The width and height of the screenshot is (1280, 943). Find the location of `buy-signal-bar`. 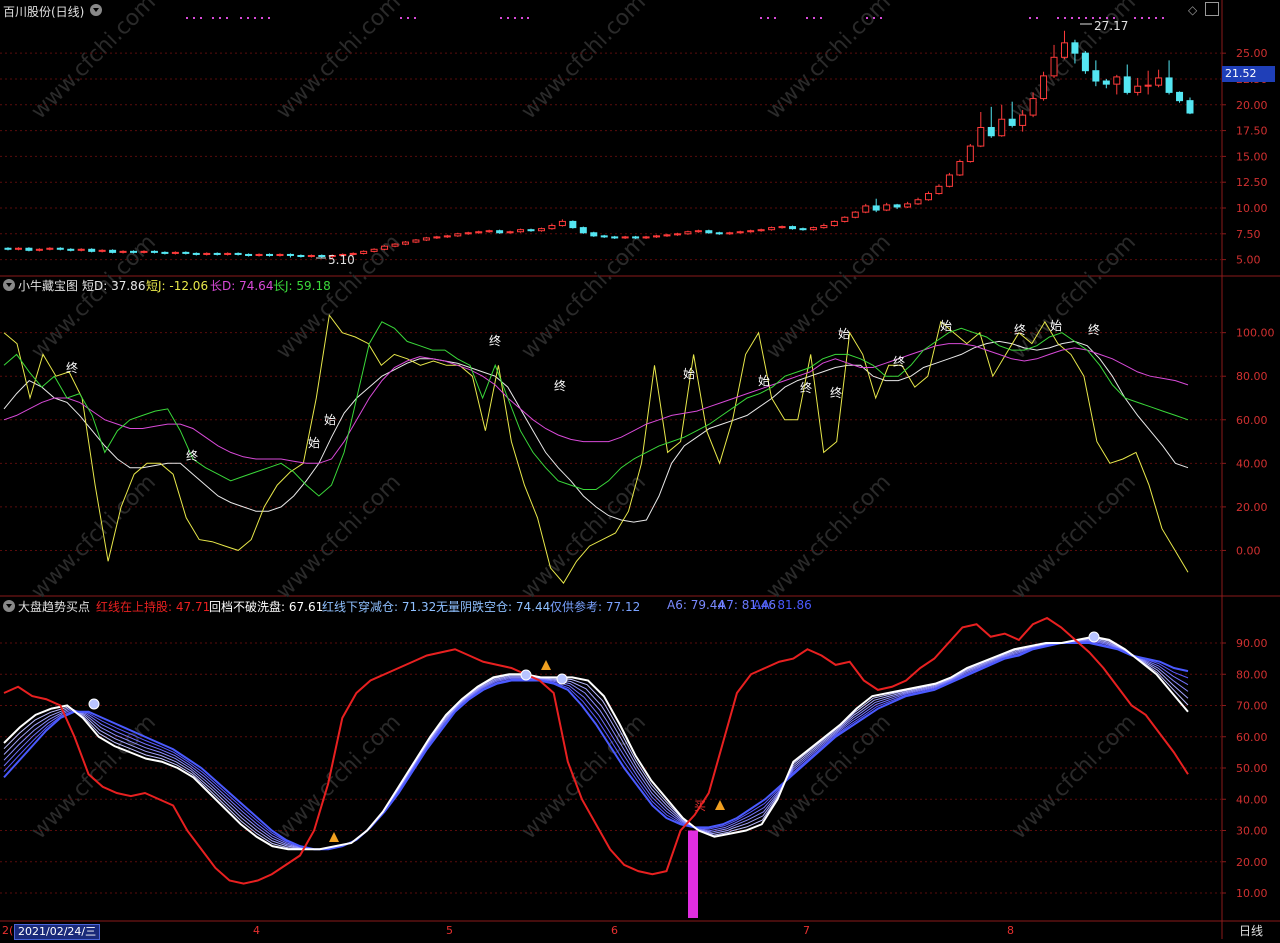

buy-signal-bar is located at coordinates (693, 874).